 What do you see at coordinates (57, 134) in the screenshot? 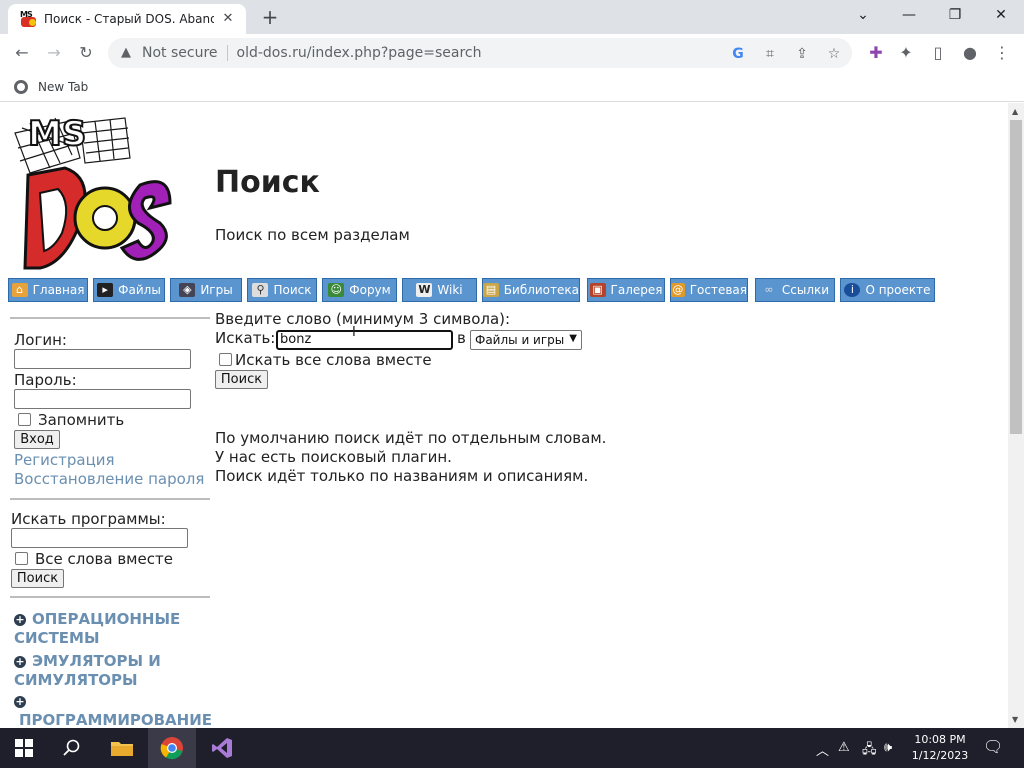
I see `svg-text: MS` at bounding box center [57, 134].